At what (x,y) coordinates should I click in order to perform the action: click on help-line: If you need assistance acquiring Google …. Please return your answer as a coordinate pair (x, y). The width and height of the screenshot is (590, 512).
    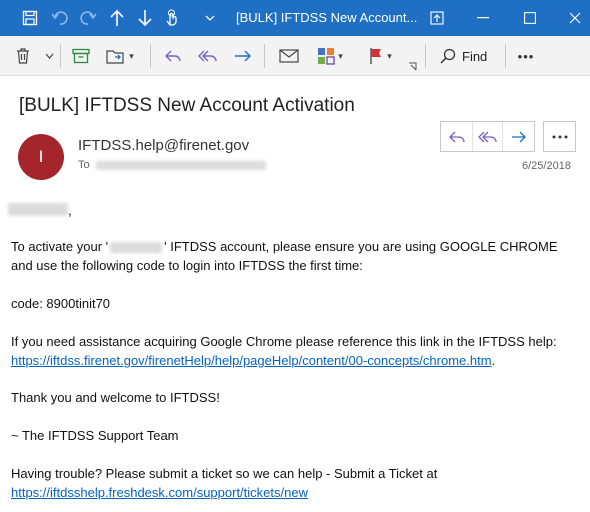
    Looking at the image, I should click on (284, 341).